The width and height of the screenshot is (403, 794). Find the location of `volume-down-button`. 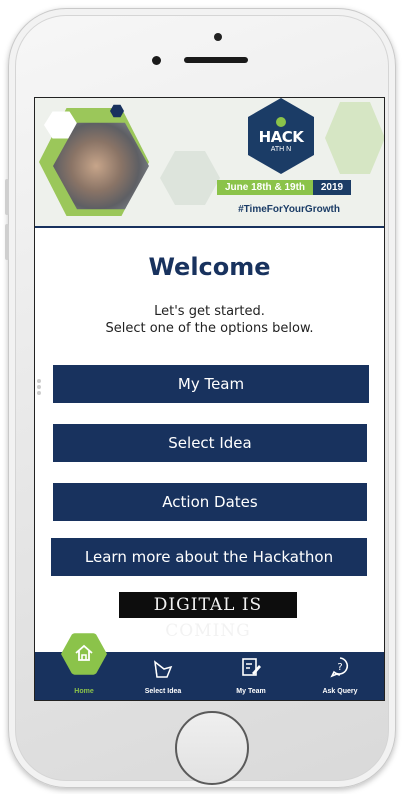

volume-down-button is located at coordinates (7, 242).